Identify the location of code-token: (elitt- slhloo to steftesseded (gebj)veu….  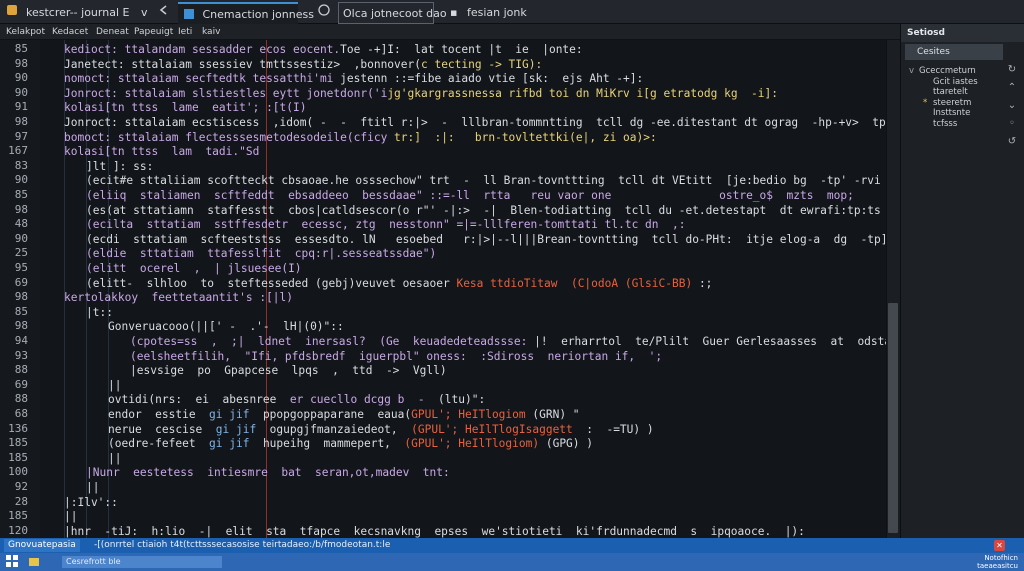
(271, 283).